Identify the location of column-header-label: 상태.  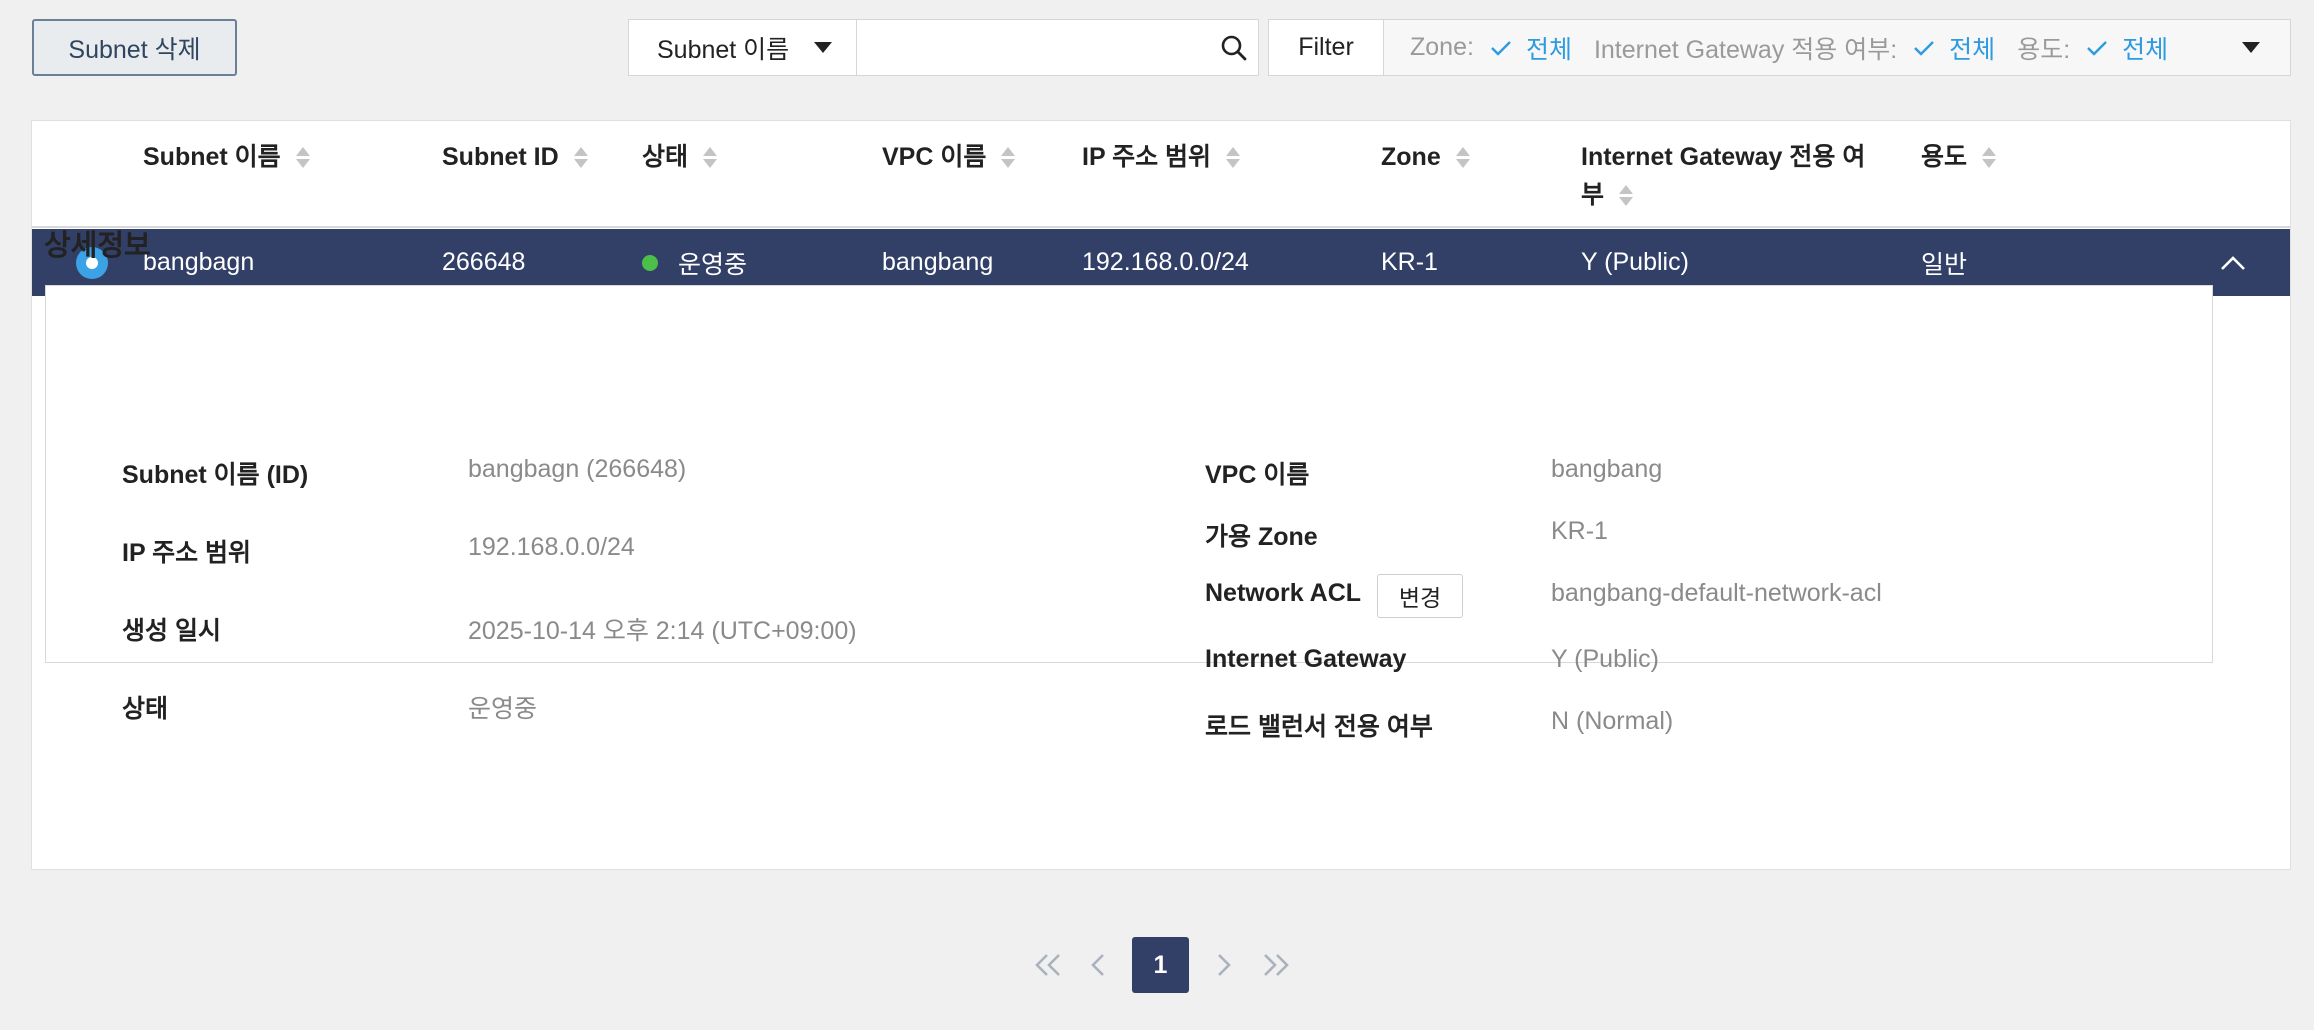
(665, 157).